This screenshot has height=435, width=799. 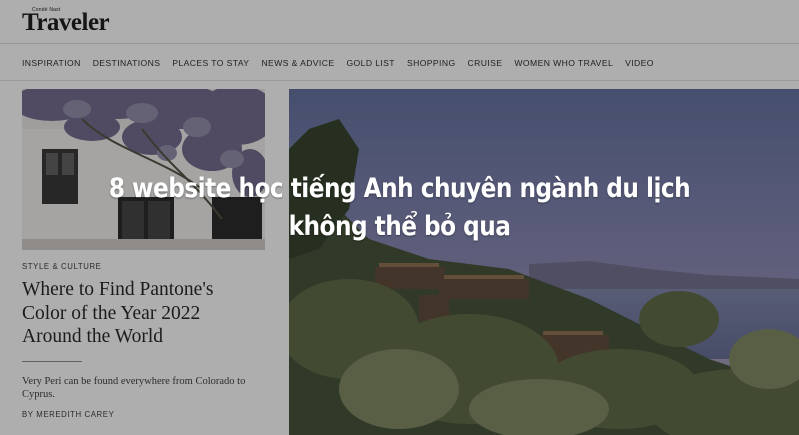 I want to click on nav-divider, so click(x=399, y=80).